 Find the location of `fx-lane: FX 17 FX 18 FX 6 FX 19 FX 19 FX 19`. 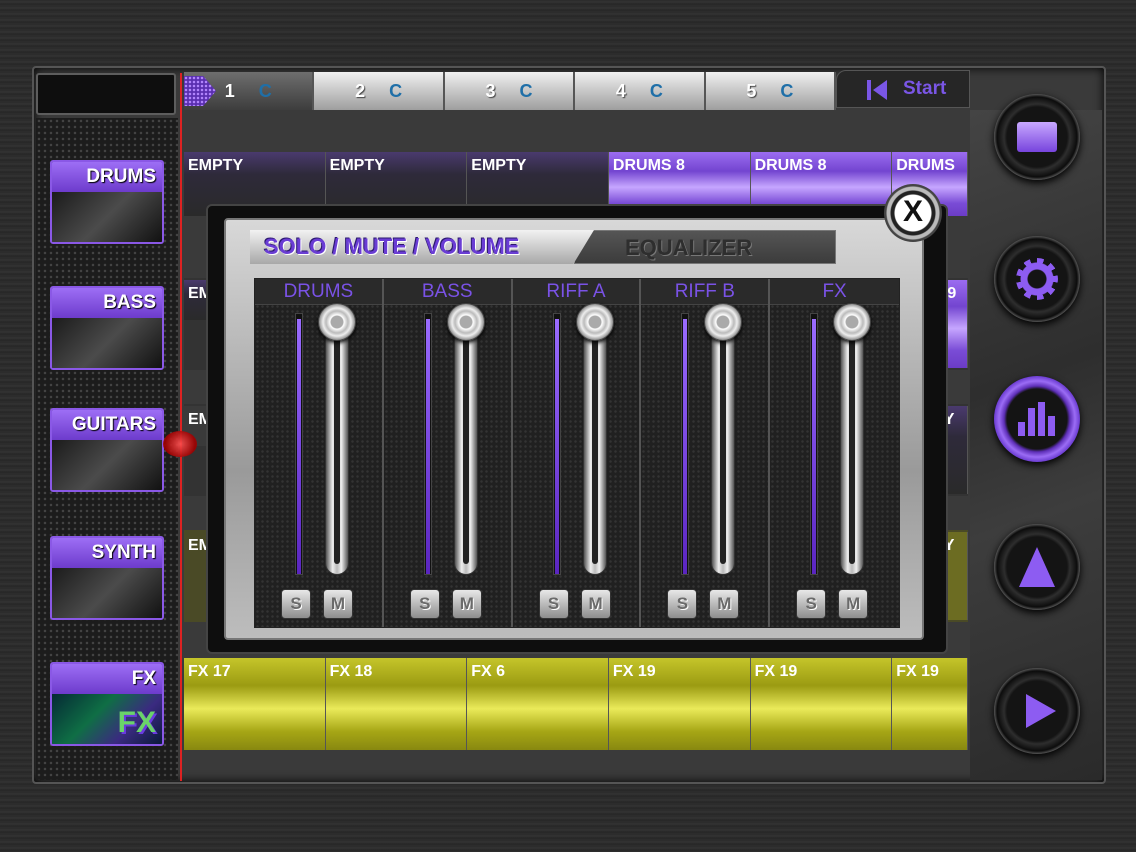

fx-lane: FX 17 FX 18 FX 6 FX 19 FX 19 FX 19 is located at coordinates (576, 704).